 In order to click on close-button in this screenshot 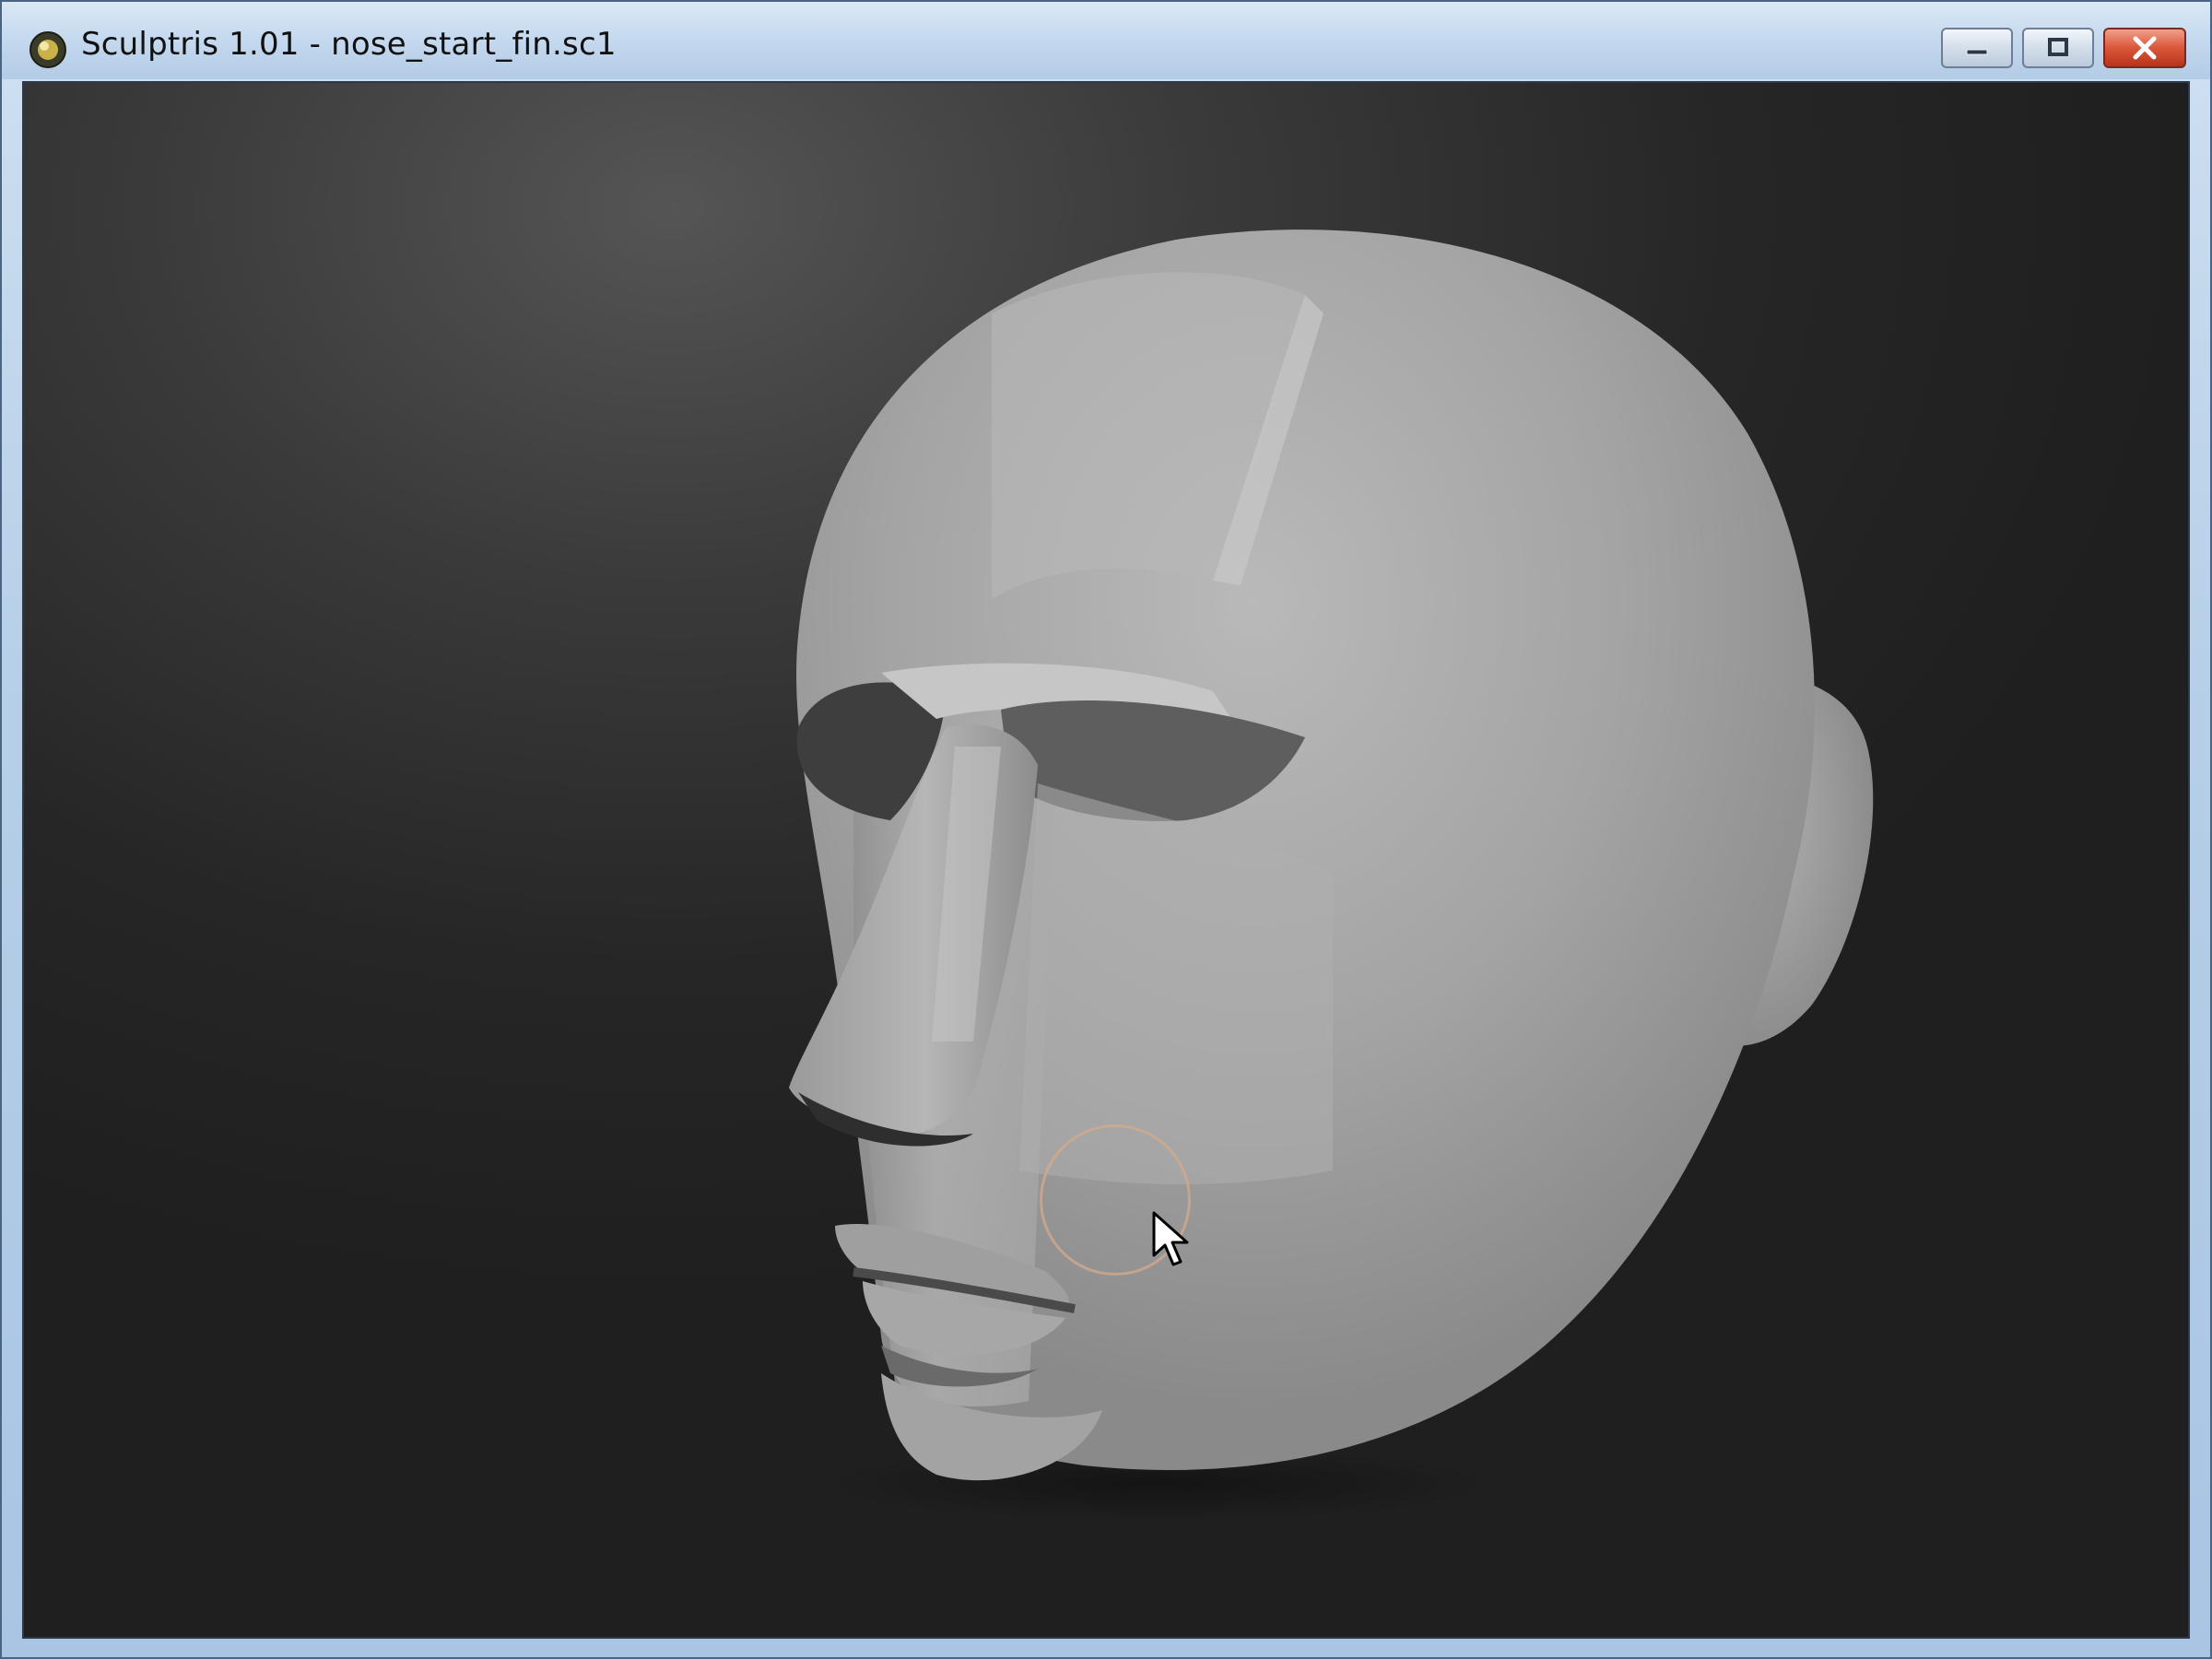, I will do `click(2144, 48)`.